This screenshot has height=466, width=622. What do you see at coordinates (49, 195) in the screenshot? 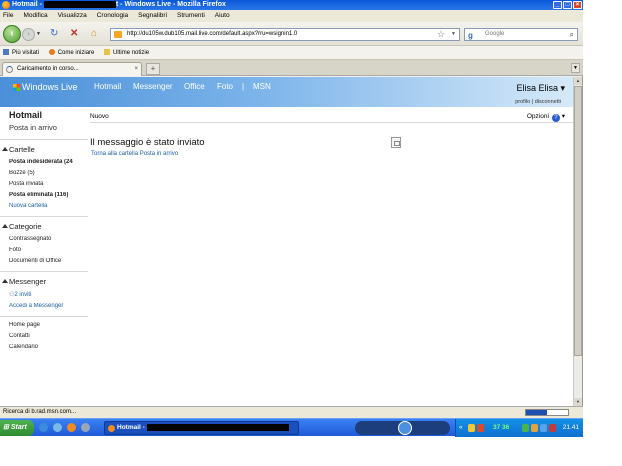
I see `sidebar-item-deleted: Posta eliminata (116)` at bounding box center [49, 195].